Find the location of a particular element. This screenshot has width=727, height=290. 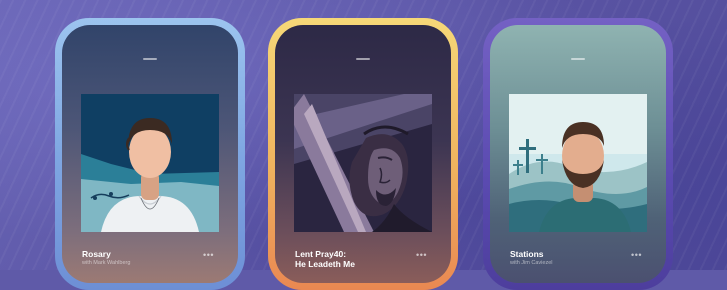

man-portrait-artwork is located at coordinates (150, 163).